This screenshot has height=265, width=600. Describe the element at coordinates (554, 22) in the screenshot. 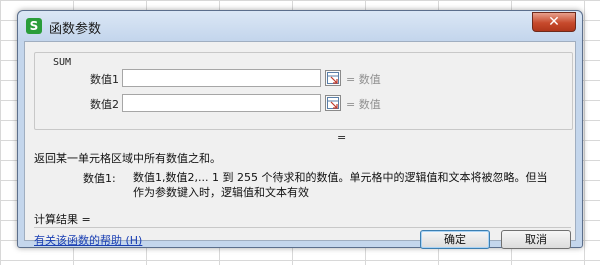

I see `close-button: ✕` at that location.